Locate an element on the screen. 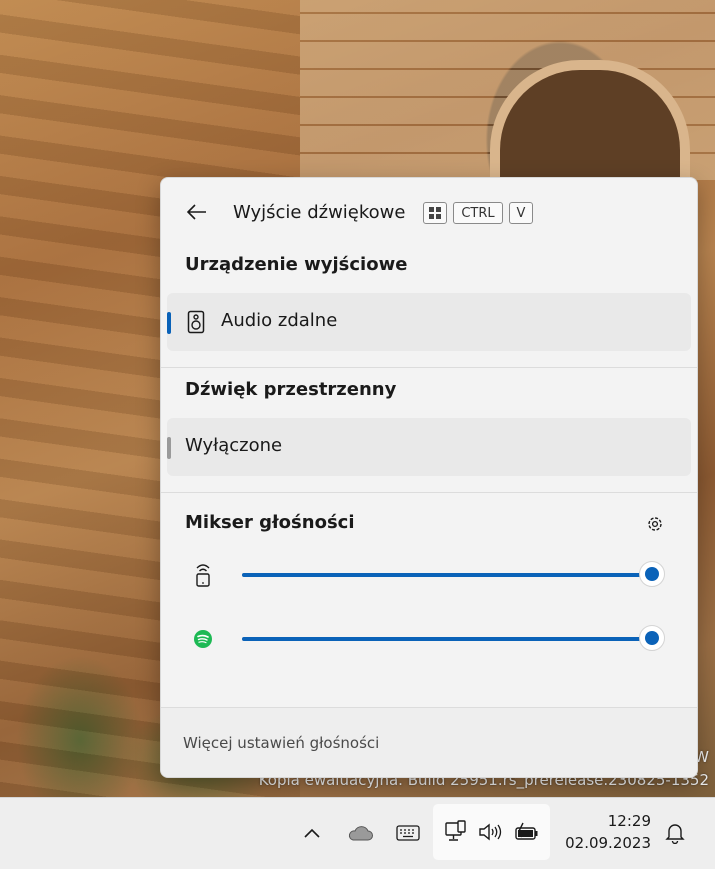 Image resolution: width=715 pixels, height=869 pixels. touch-keyboard-button is located at coordinates (408, 833).